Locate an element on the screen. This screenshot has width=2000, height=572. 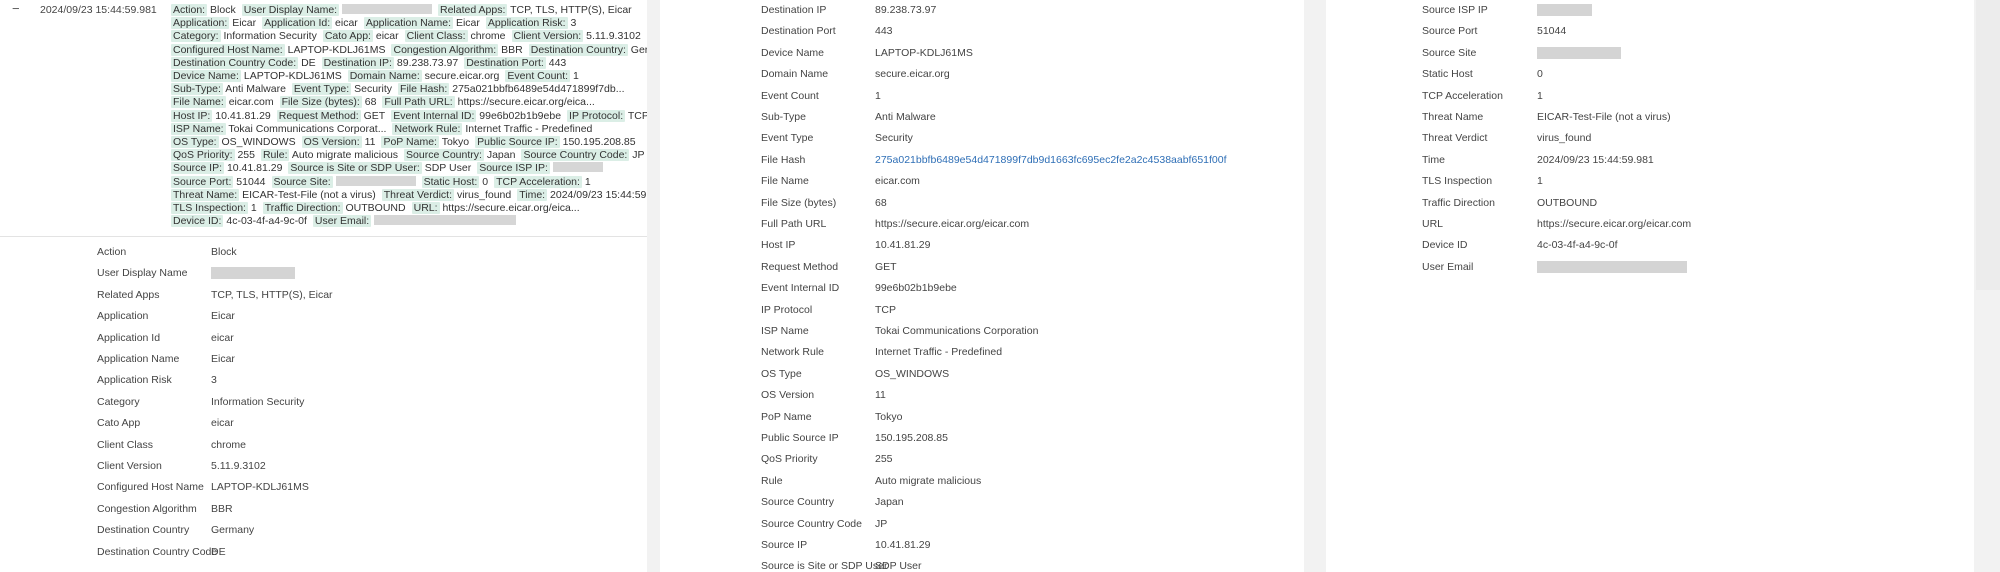
detail-row-congestion-algorithm: Congestion Algorithm BBR is located at coordinates (323, 513).